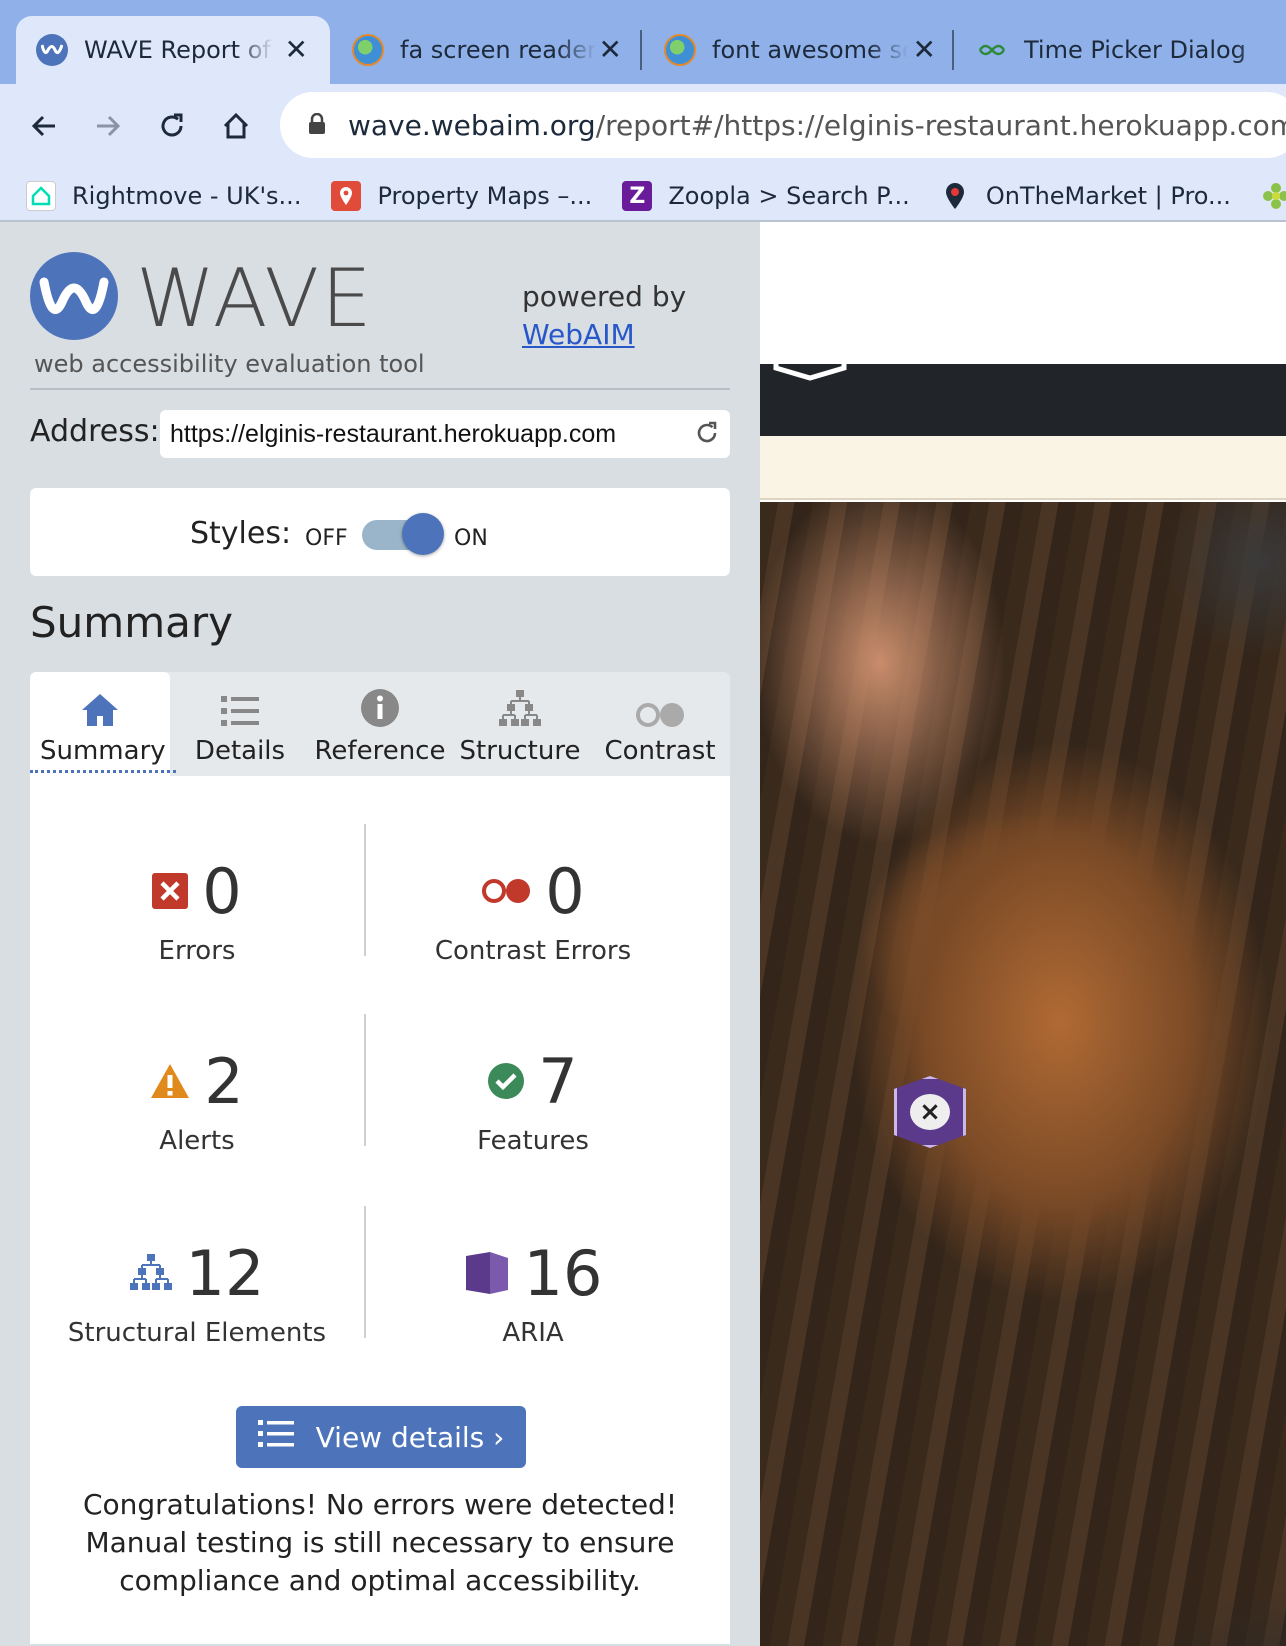  I want to click on feature-check-icon, so click(506, 1081).